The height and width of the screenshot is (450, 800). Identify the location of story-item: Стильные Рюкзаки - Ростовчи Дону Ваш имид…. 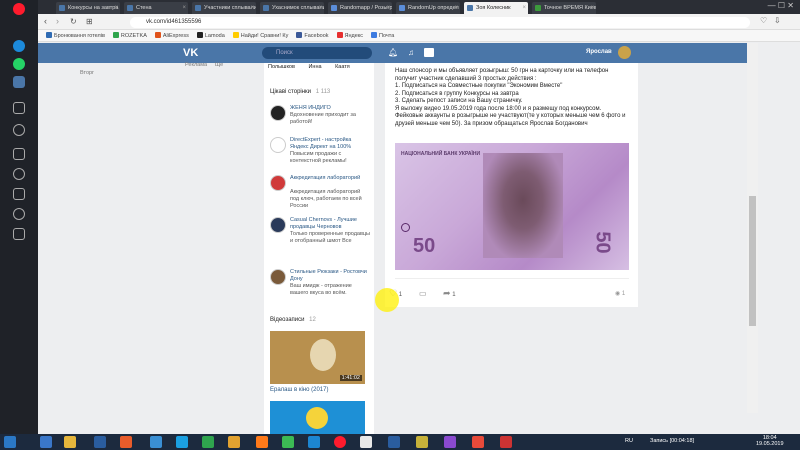
(320, 288).